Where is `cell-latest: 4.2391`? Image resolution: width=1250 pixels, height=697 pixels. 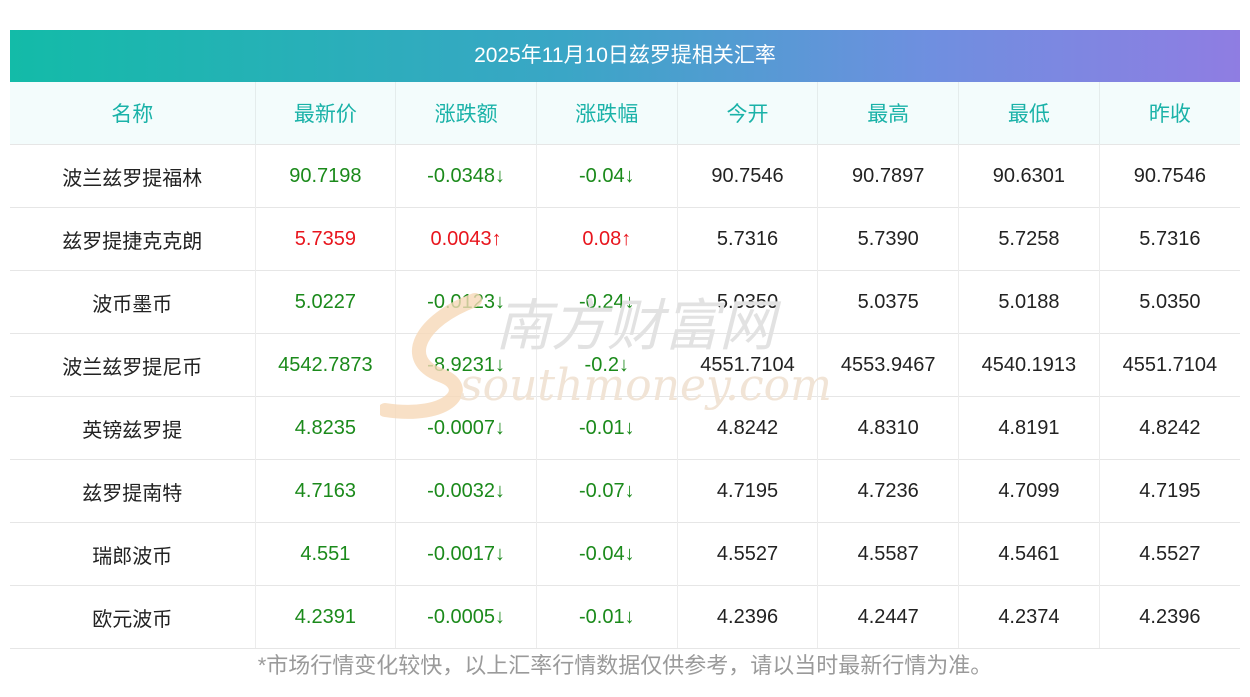 cell-latest: 4.2391 is located at coordinates (326, 617).